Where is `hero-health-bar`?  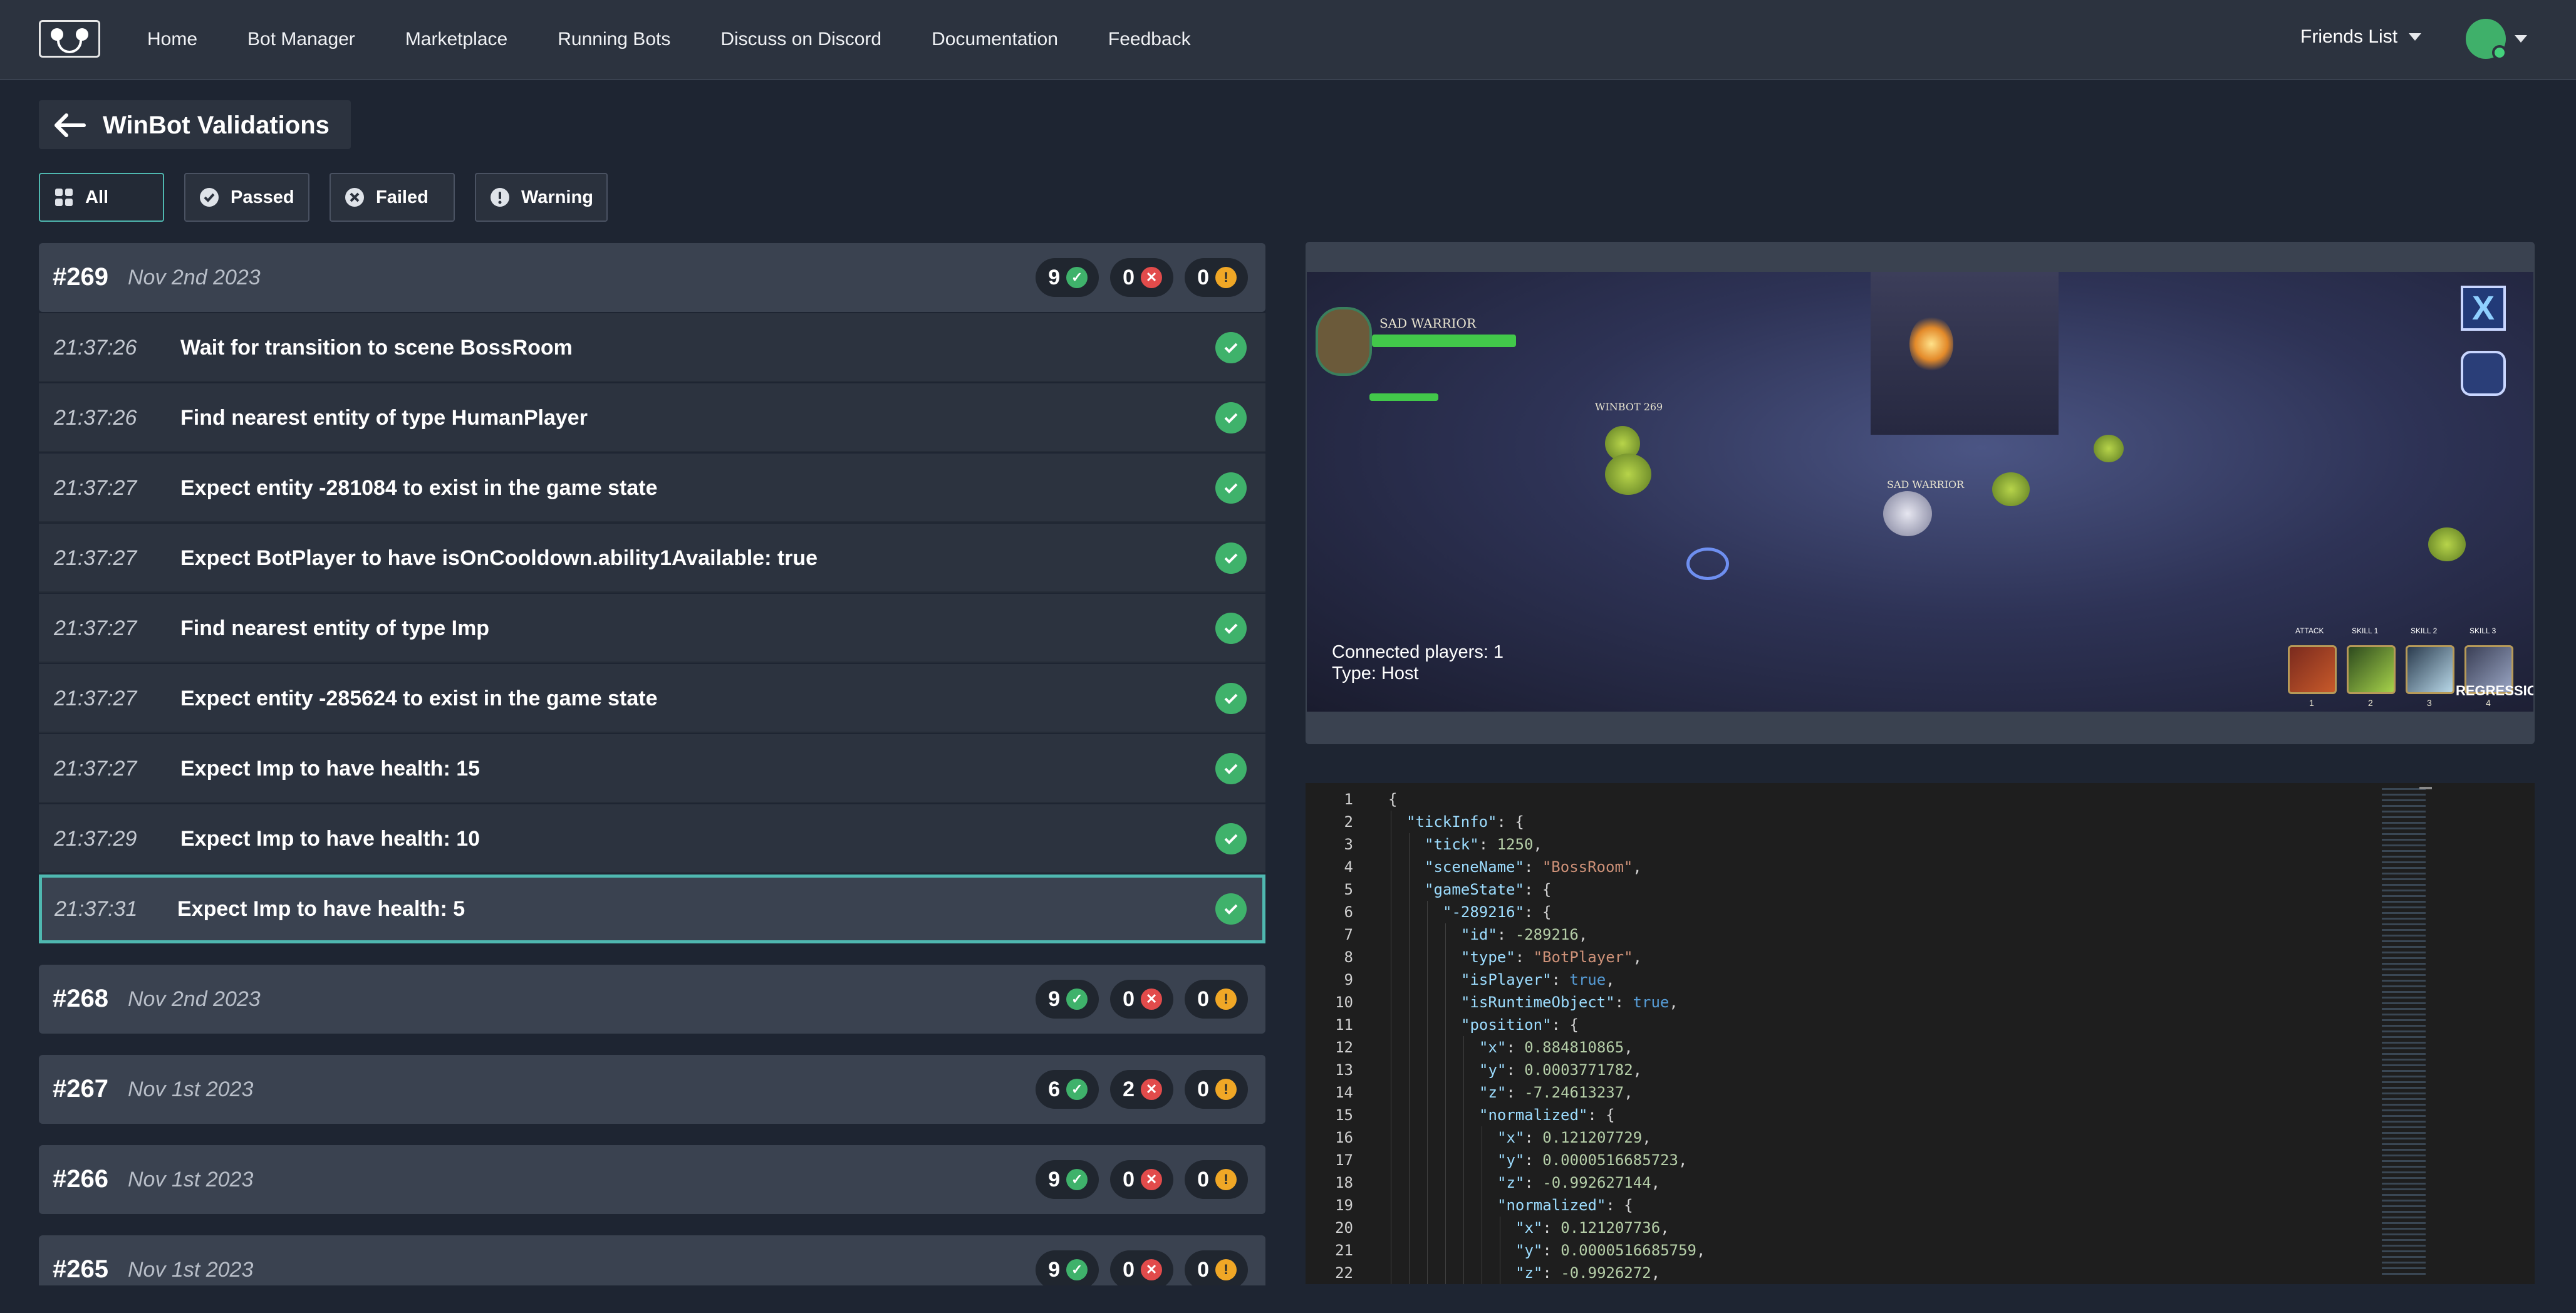
hero-health-bar is located at coordinates (1444, 341).